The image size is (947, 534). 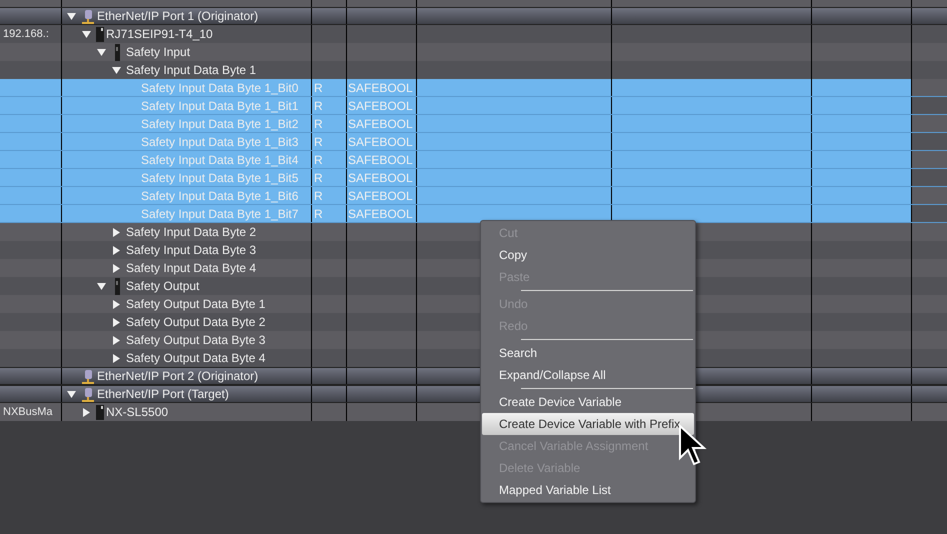 What do you see at coordinates (177, 376) in the screenshot?
I see `tree-item-label: EtherNet/IP Port 2 (Originator)` at bounding box center [177, 376].